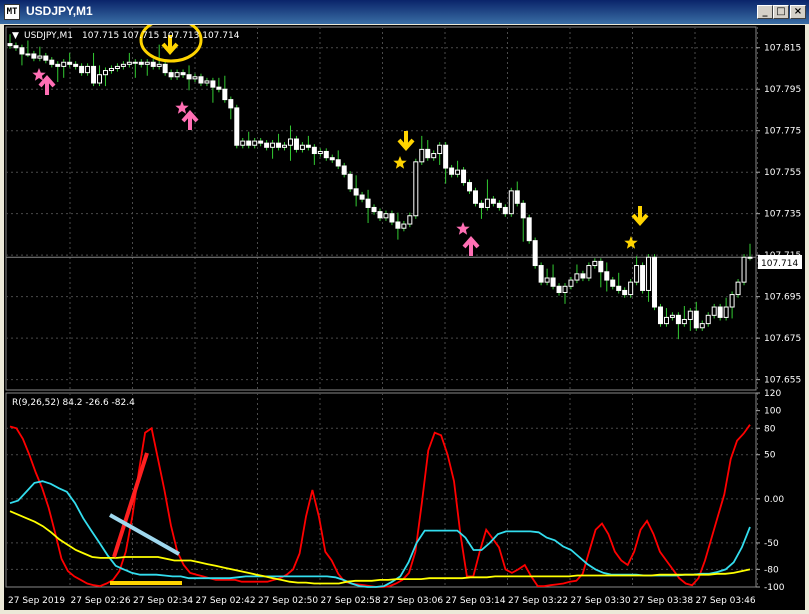  I want to click on price-tick-label: 107.675, so click(782, 339).